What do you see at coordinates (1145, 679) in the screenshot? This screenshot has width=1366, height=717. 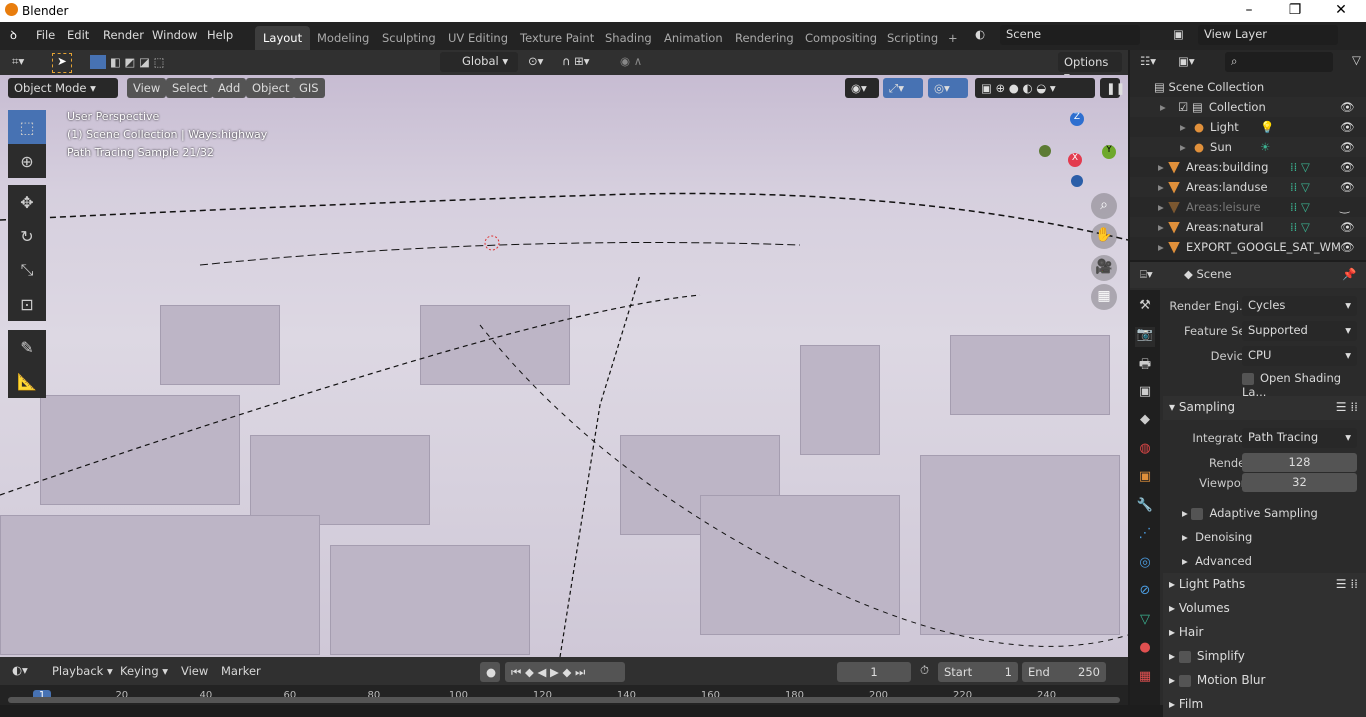 I see `texture-tab-icon: ▦` at bounding box center [1145, 679].